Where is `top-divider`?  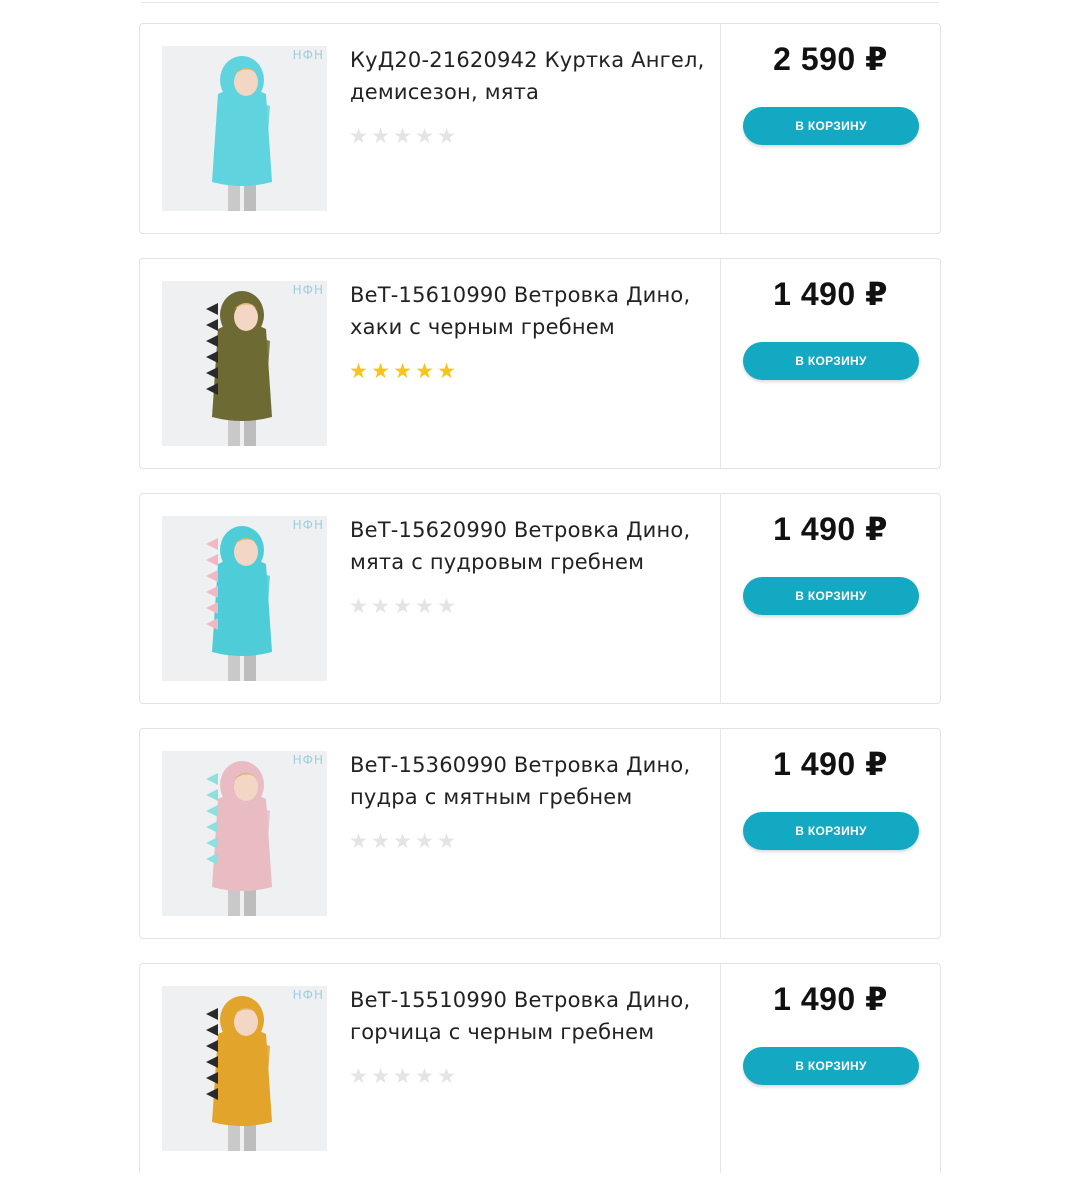
top-divider is located at coordinates (540, 1).